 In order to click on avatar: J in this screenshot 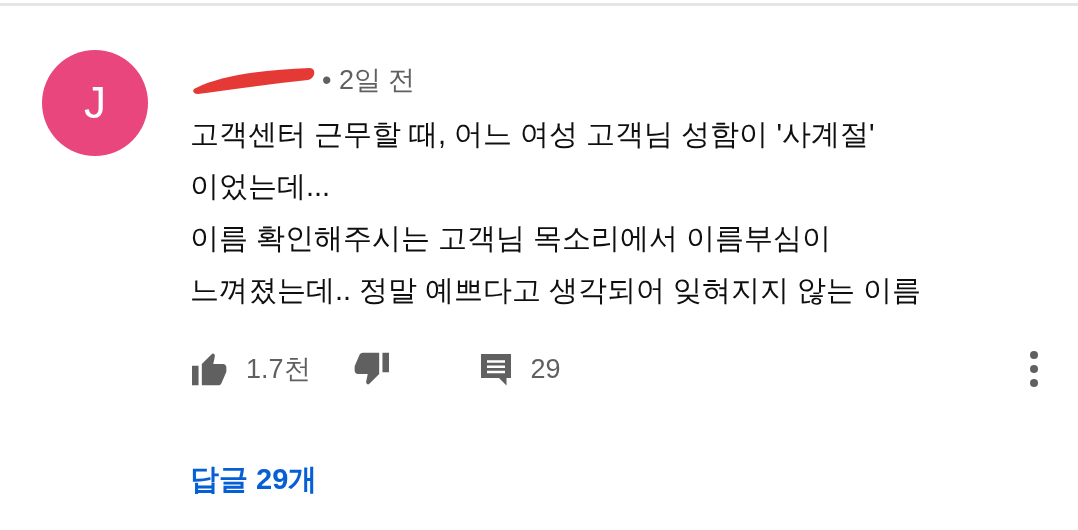, I will do `click(95, 103)`.